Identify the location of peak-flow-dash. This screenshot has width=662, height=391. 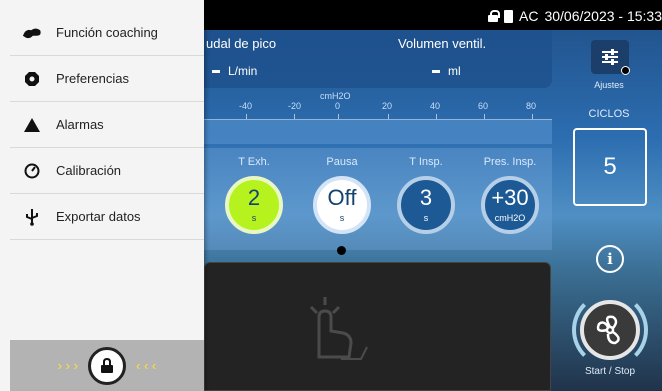
(216, 71).